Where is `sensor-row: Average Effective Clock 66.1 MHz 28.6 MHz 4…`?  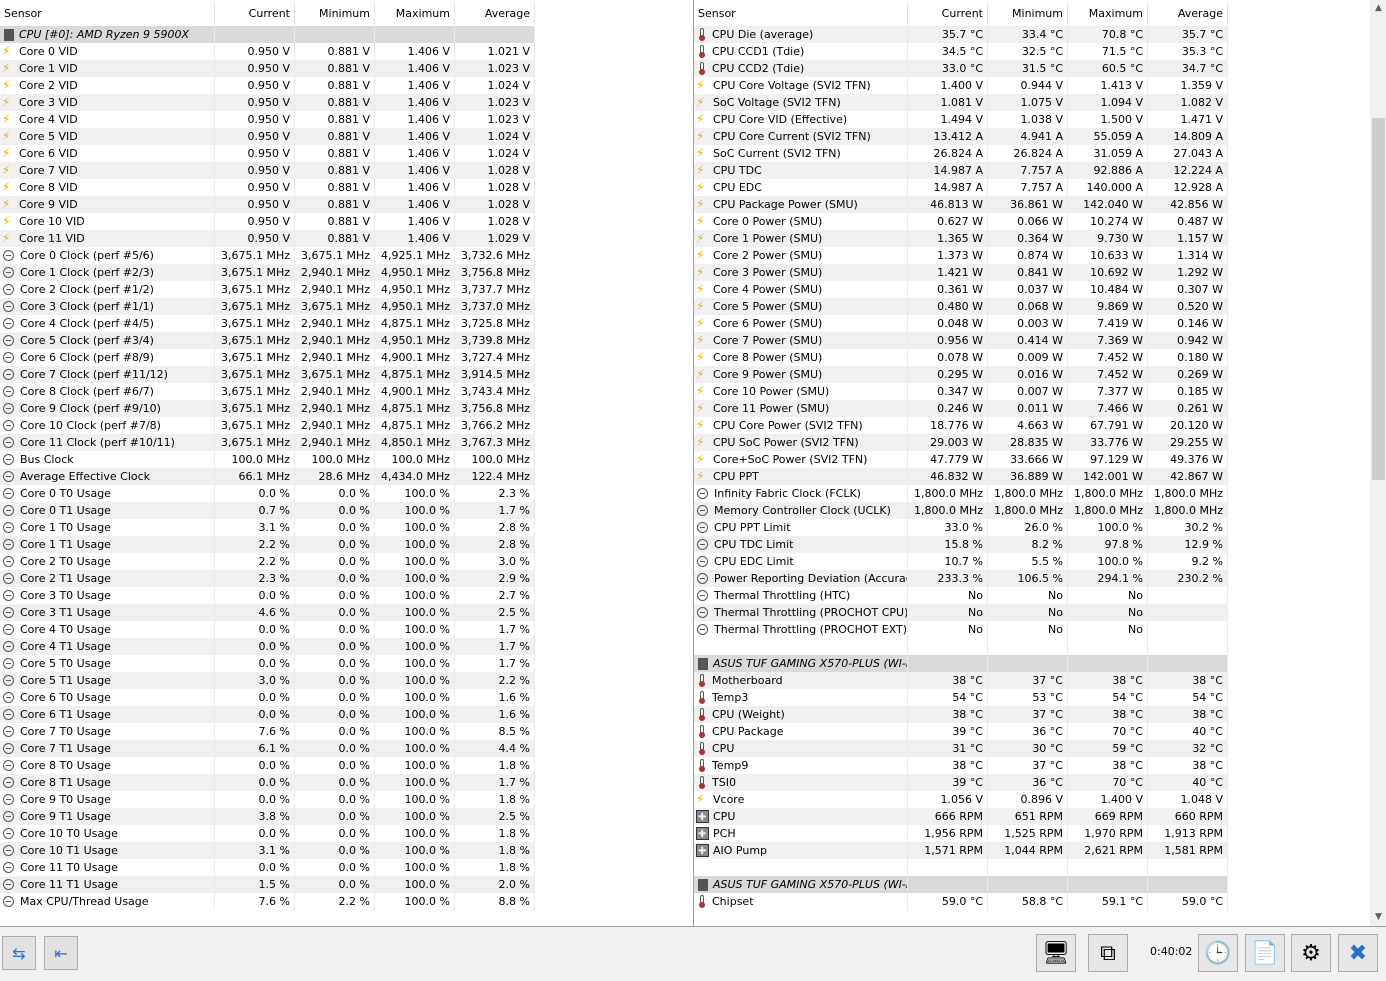 sensor-row: Average Effective Clock 66.1 MHz 28.6 MHz 4… is located at coordinates (267, 476).